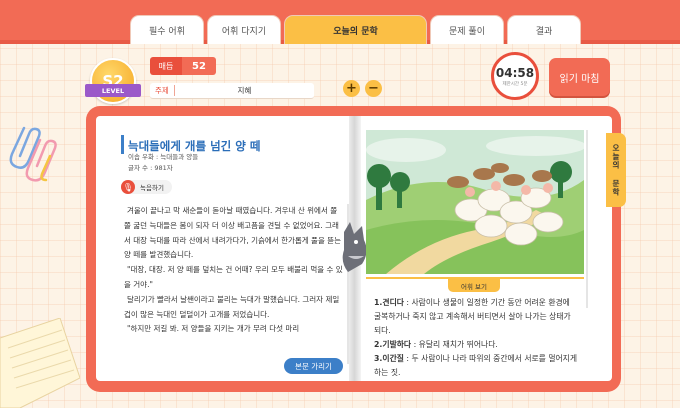 This screenshot has width=680, height=408. I want to click on vocab-word: 이간질, so click(393, 358).